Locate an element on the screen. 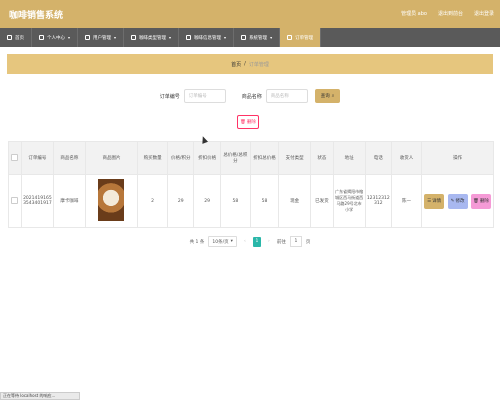 This screenshot has width=500, height=400. cell-product-image is located at coordinates (111, 201).